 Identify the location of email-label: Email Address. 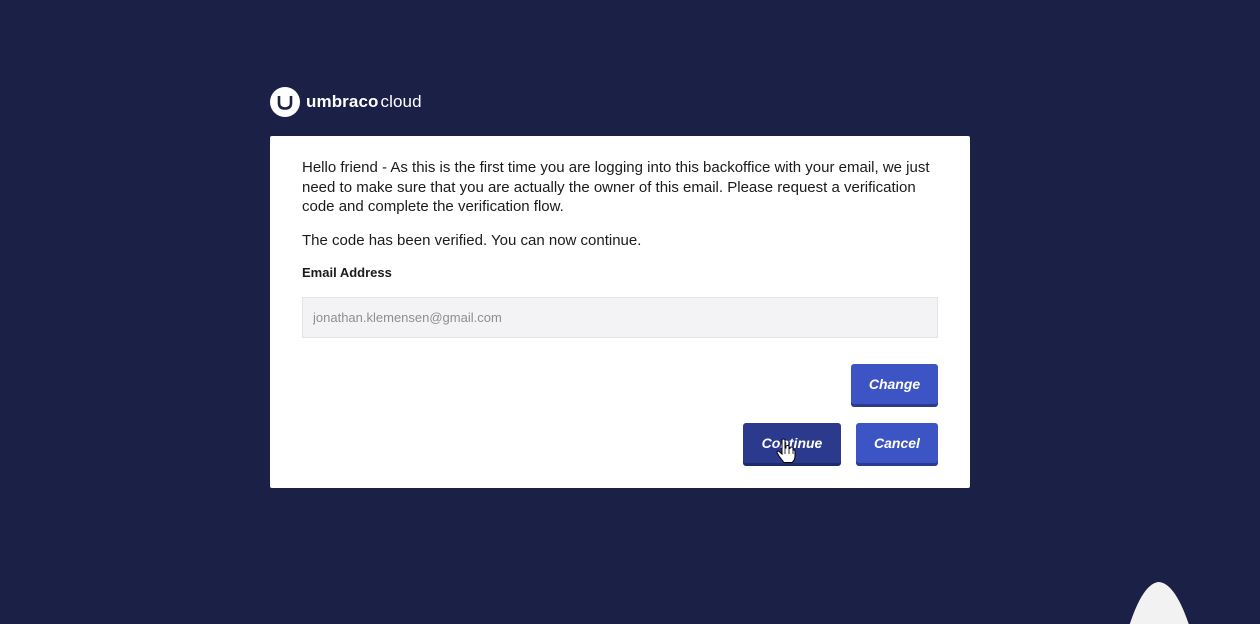
(347, 272).